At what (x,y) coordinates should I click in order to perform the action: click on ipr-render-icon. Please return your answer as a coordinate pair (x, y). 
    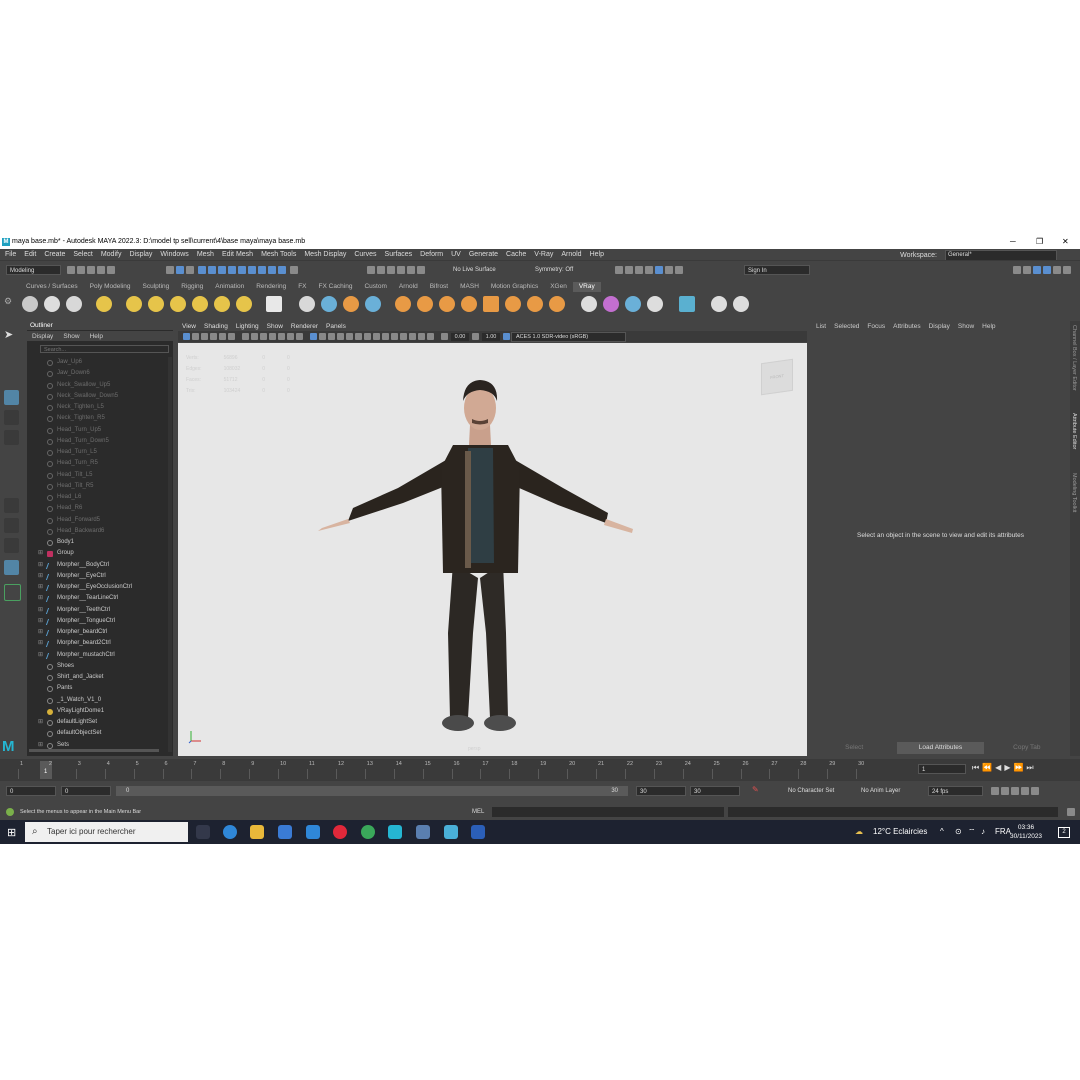
    Looking at the image, I should click on (629, 270).